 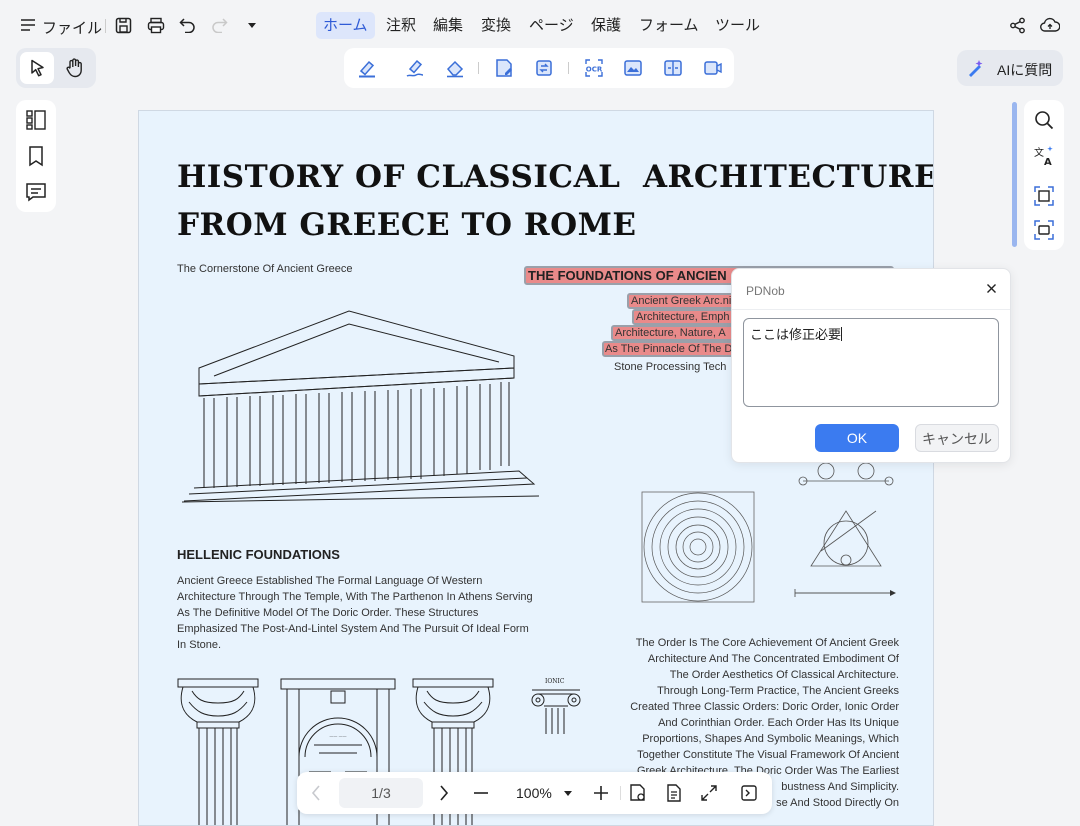 What do you see at coordinates (105, 26) in the screenshot?
I see `divider` at bounding box center [105, 26].